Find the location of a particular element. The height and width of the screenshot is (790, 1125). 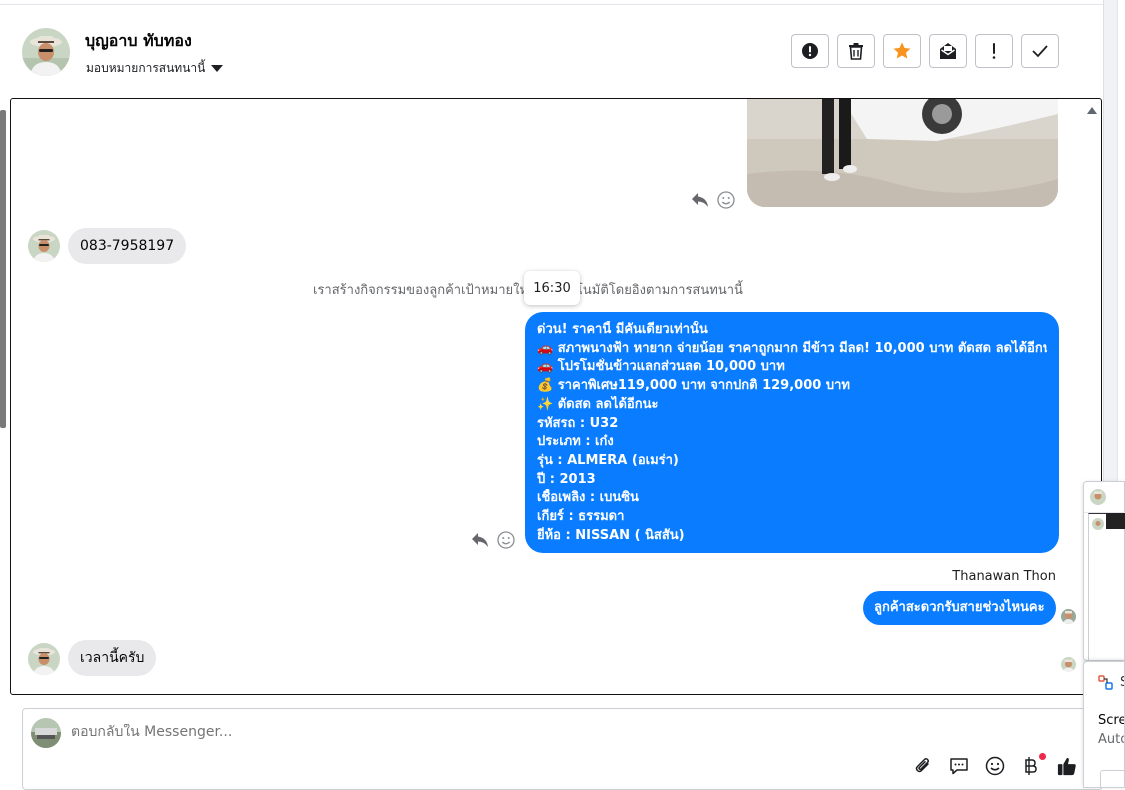

priority-button is located at coordinates (994, 51).